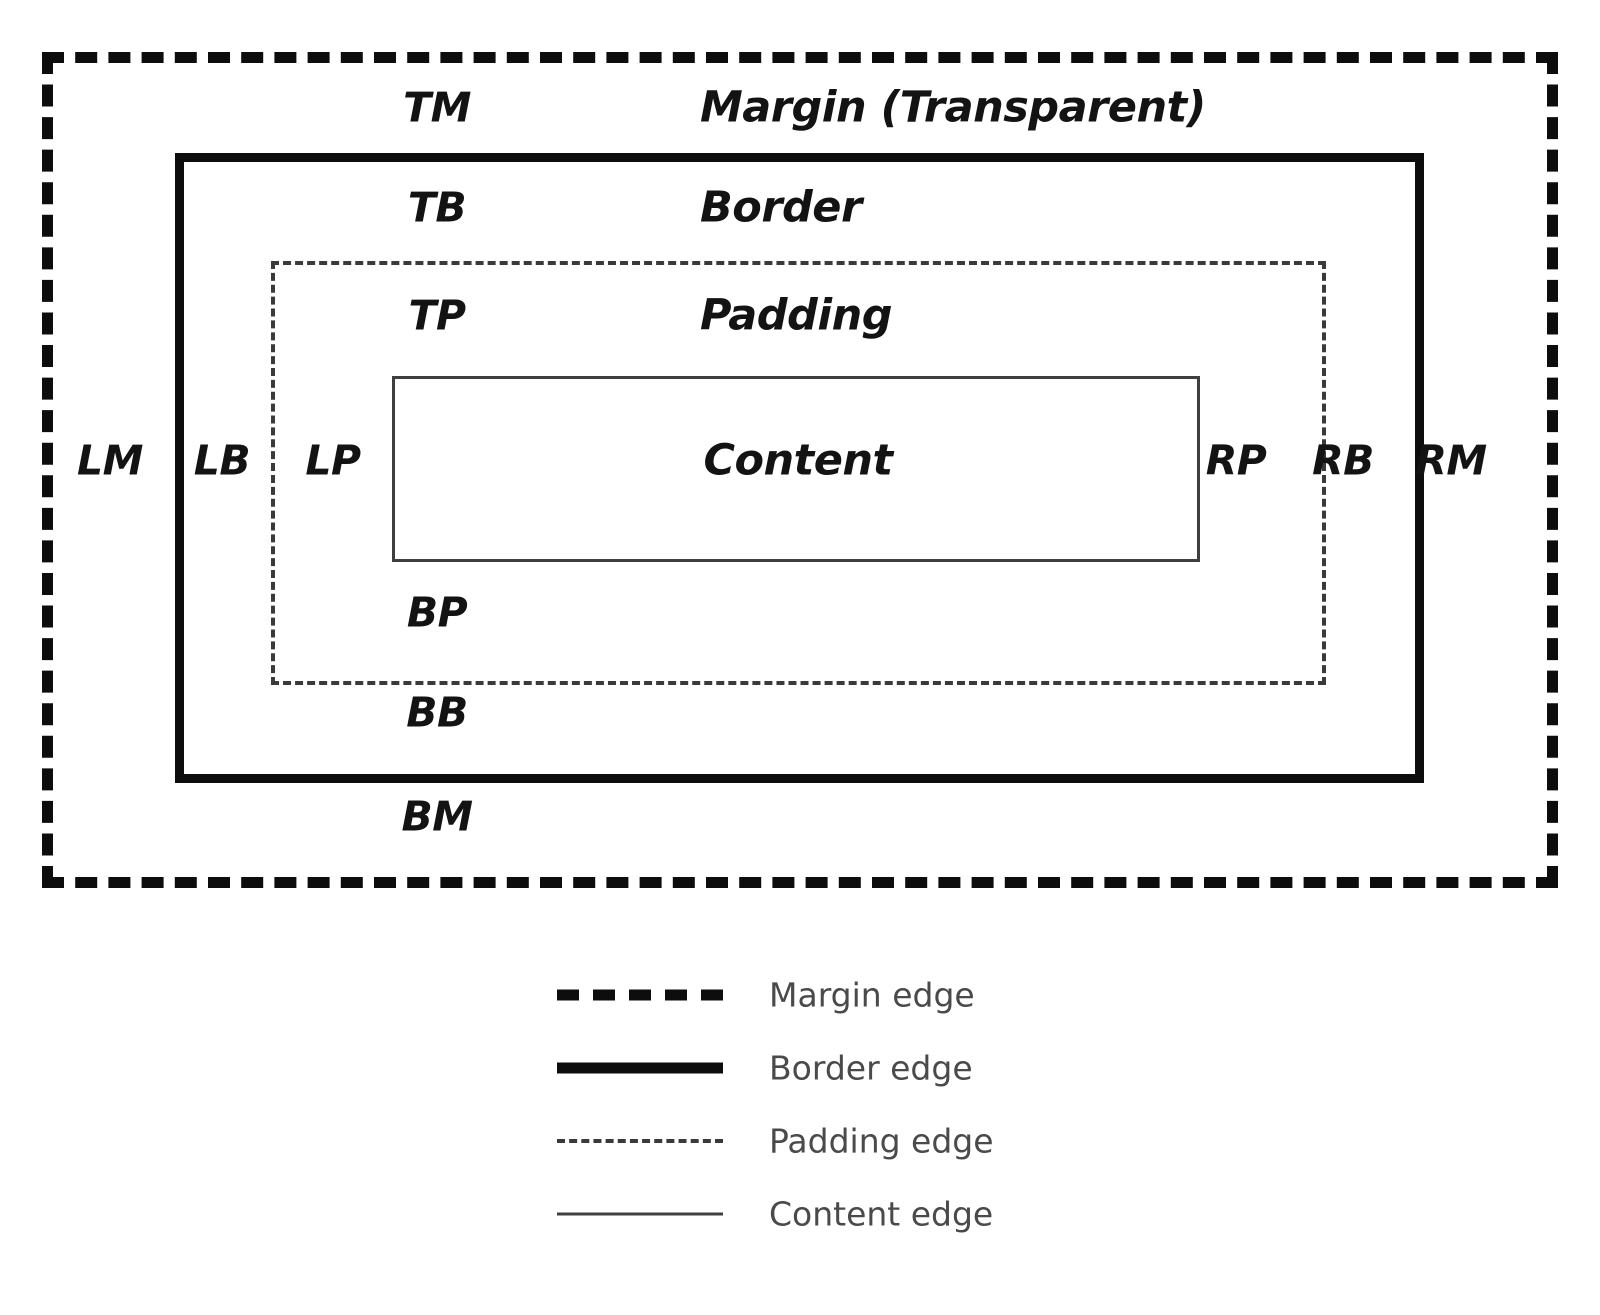 The width and height of the screenshot is (1600, 1315). What do you see at coordinates (437, 816) in the screenshot?
I see `label-bottom-margin: BM` at bounding box center [437, 816].